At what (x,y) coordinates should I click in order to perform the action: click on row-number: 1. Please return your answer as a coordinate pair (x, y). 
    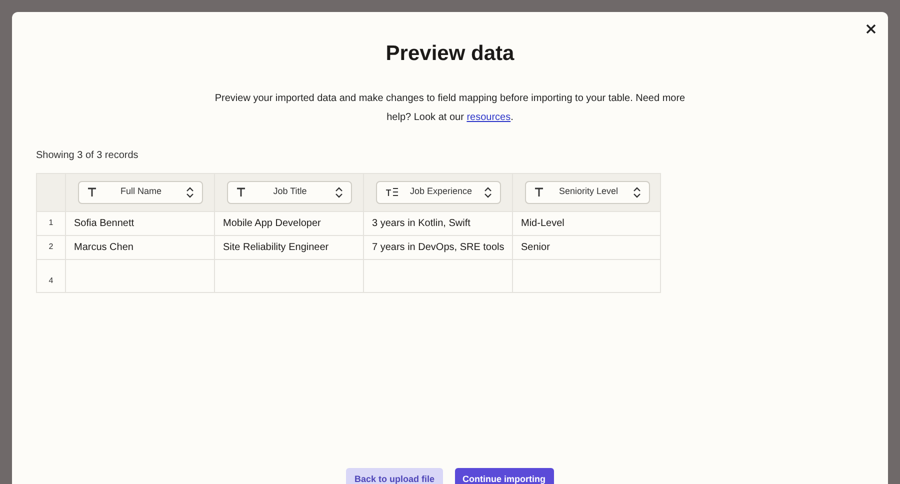
    Looking at the image, I should click on (51, 223).